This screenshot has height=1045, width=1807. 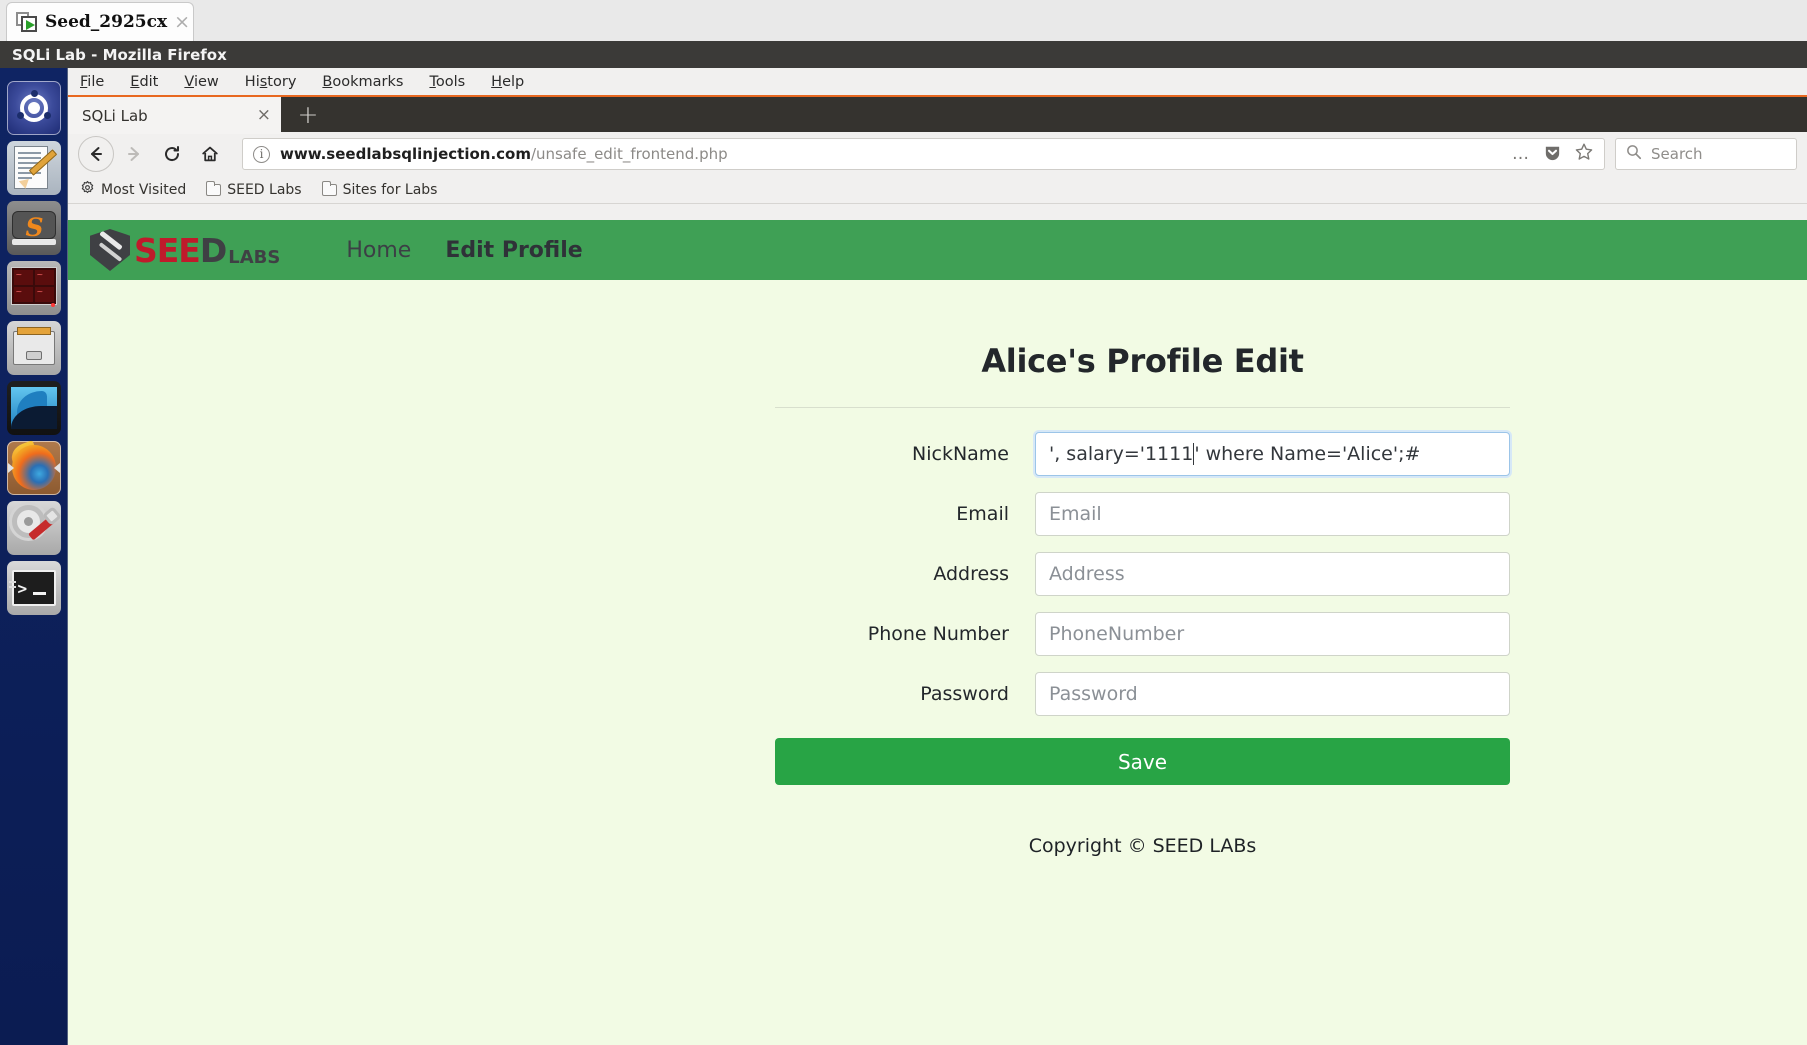 What do you see at coordinates (33, 108) in the screenshot?
I see `launcher-ubuntu-dash-icon` at bounding box center [33, 108].